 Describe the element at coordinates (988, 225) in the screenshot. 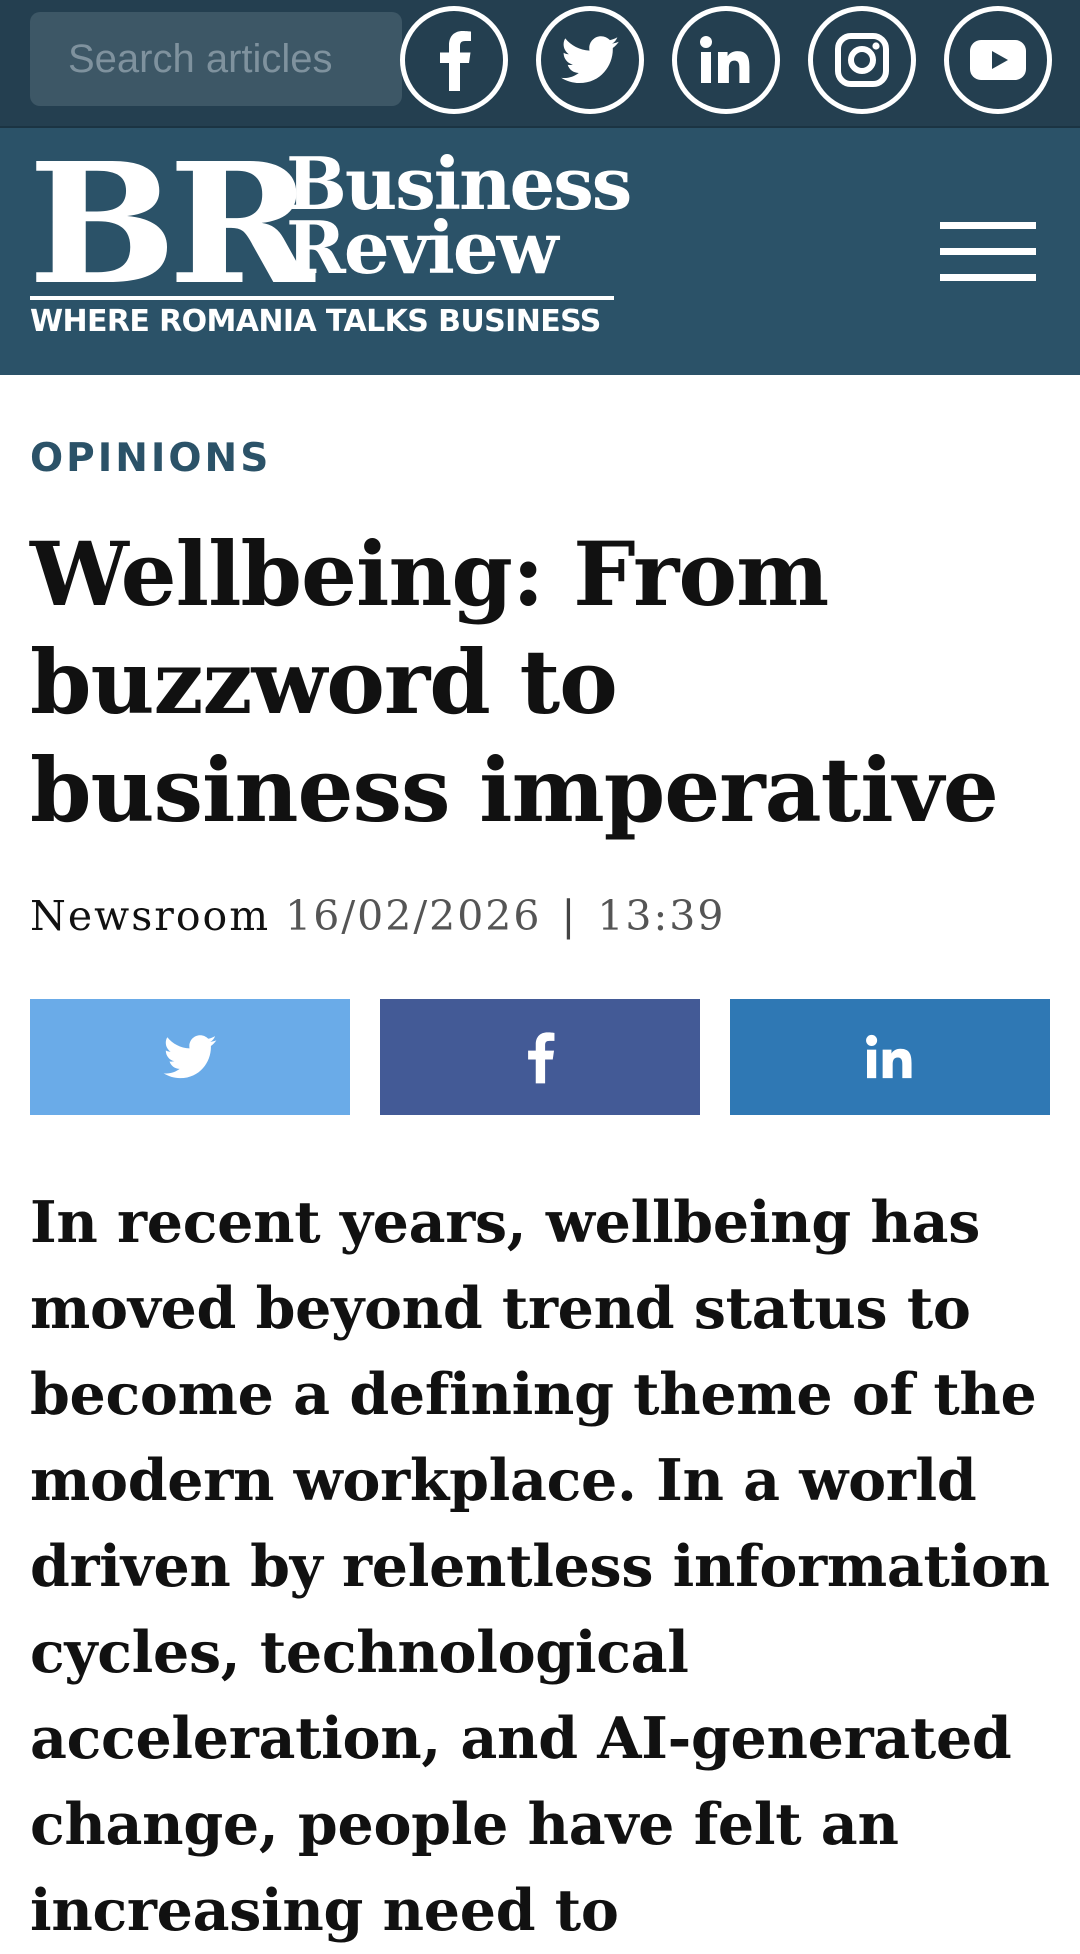

I see `hamburger-menu-icon` at that location.